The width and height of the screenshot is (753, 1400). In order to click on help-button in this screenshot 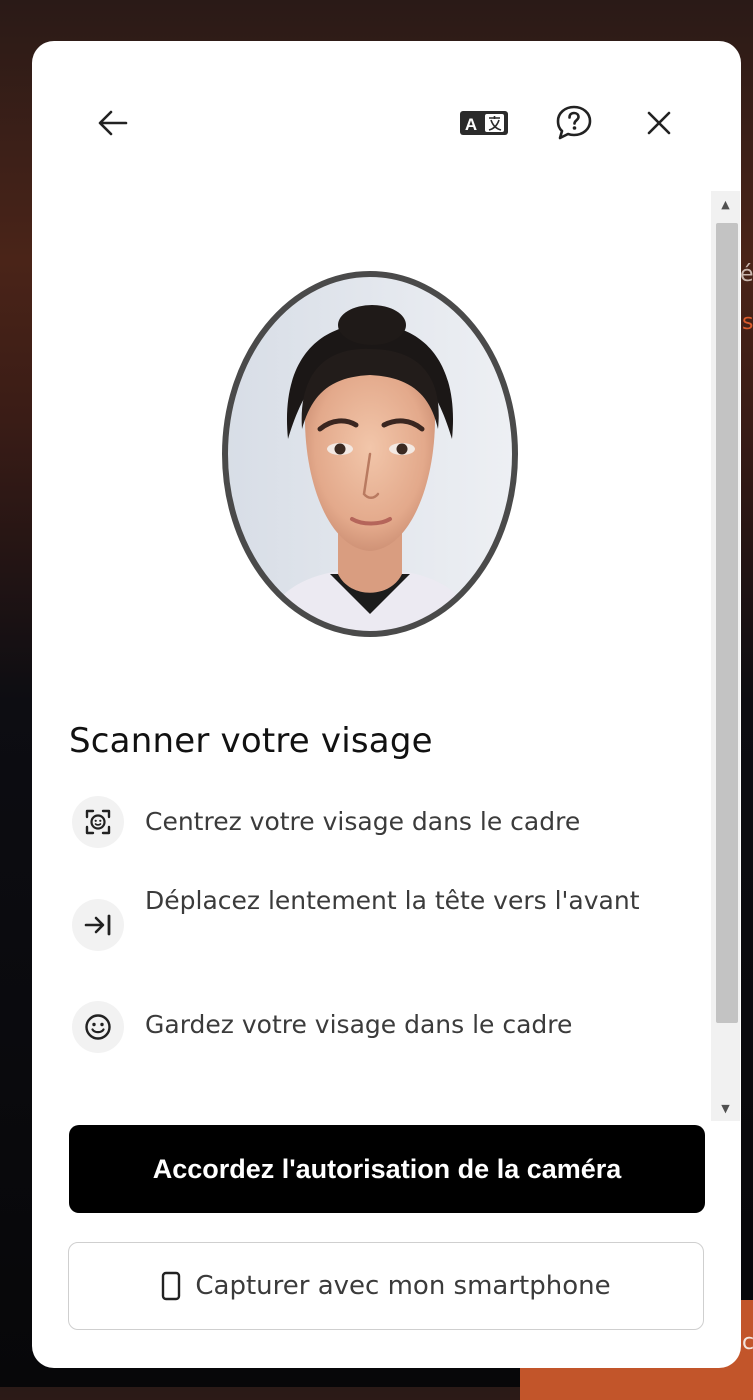, I will do `click(574, 123)`.